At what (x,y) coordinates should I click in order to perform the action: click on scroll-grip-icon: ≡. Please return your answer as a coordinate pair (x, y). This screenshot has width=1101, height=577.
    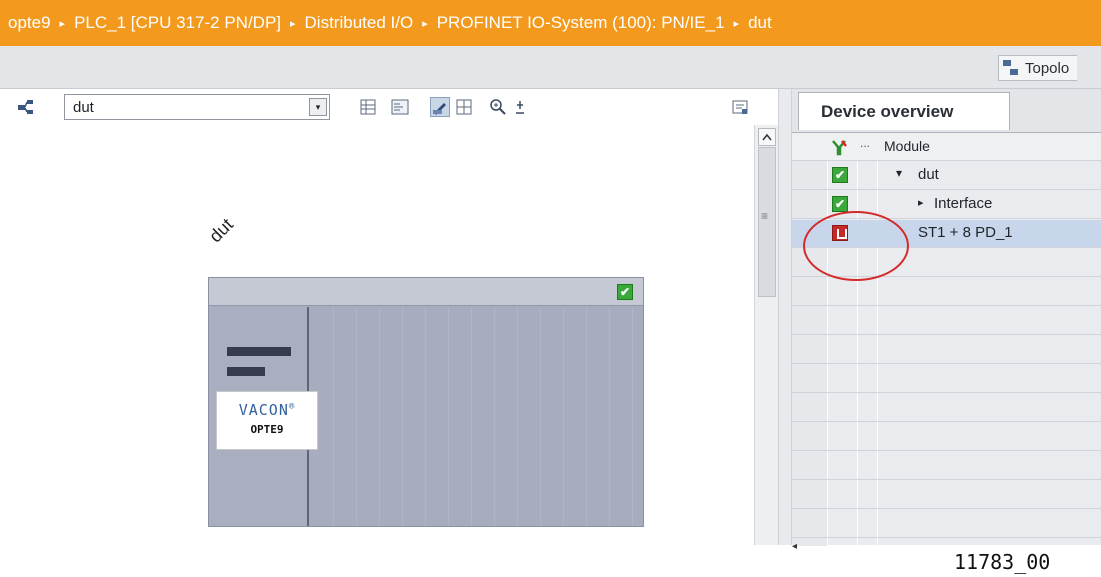
    Looking at the image, I should click on (765, 216).